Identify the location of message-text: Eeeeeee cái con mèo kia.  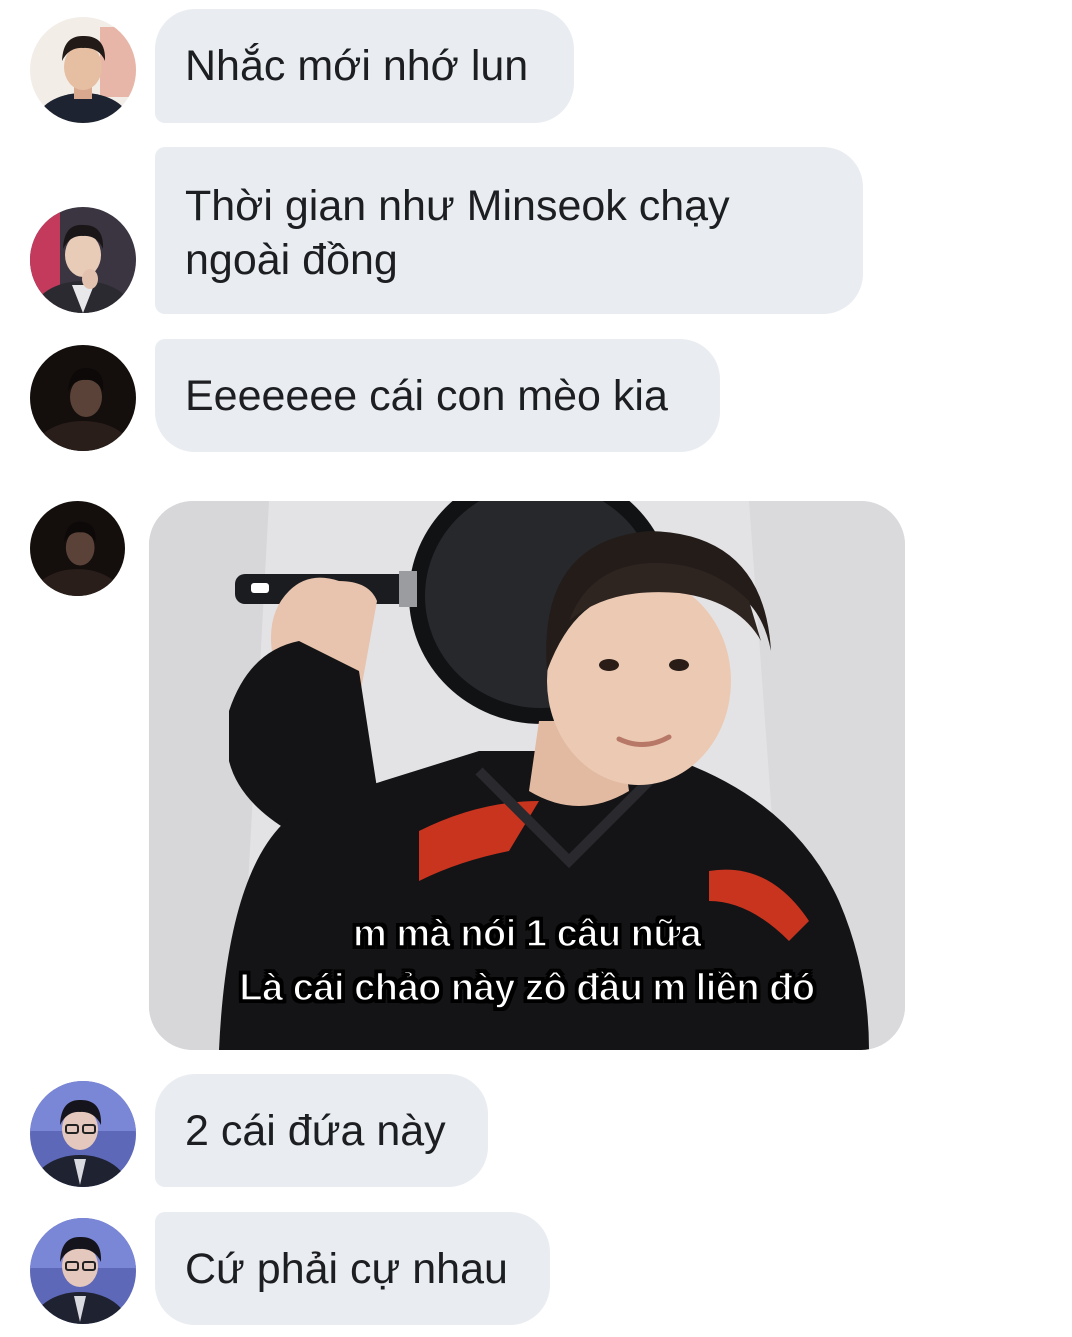
(426, 395).